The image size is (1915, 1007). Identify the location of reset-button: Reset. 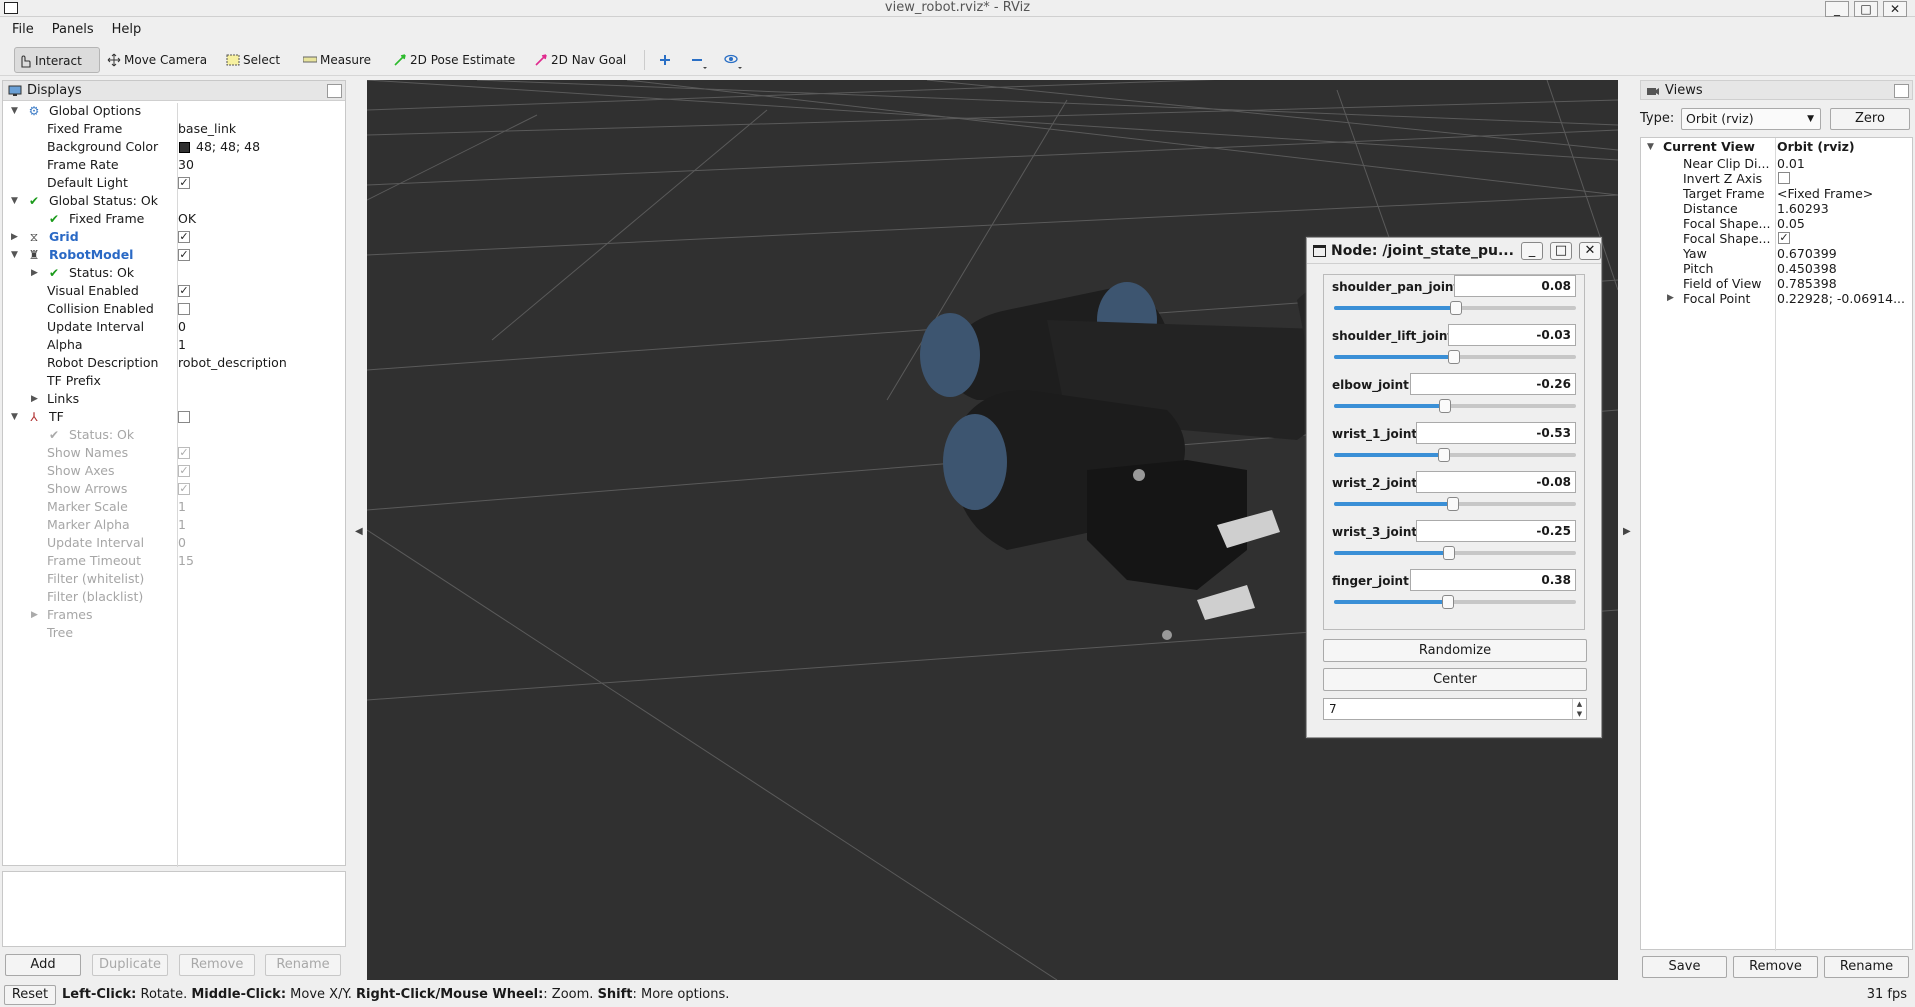
(30, 995).